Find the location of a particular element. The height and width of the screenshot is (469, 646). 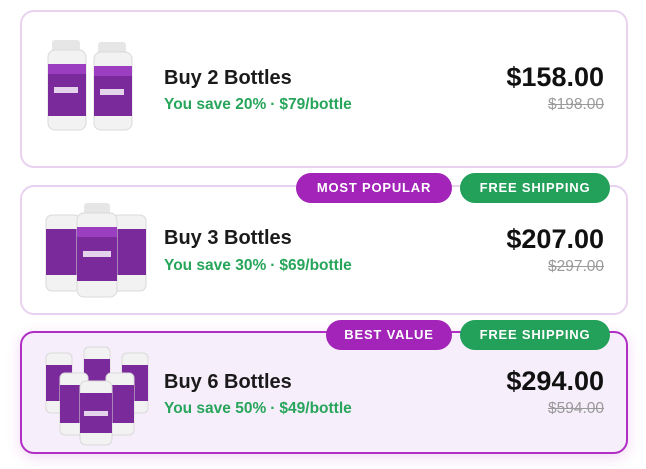

savings-percent: You save 20% is located at coordinates (215, 104).